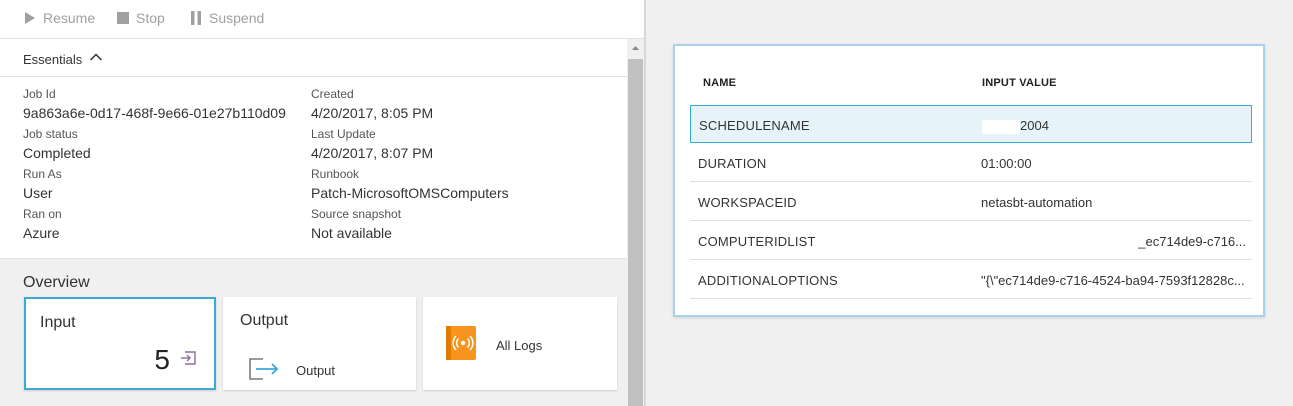 The height and width of the screenshot is (406, 1293). I want to click on scroll-up-arrow-icon, so click(635, 48).